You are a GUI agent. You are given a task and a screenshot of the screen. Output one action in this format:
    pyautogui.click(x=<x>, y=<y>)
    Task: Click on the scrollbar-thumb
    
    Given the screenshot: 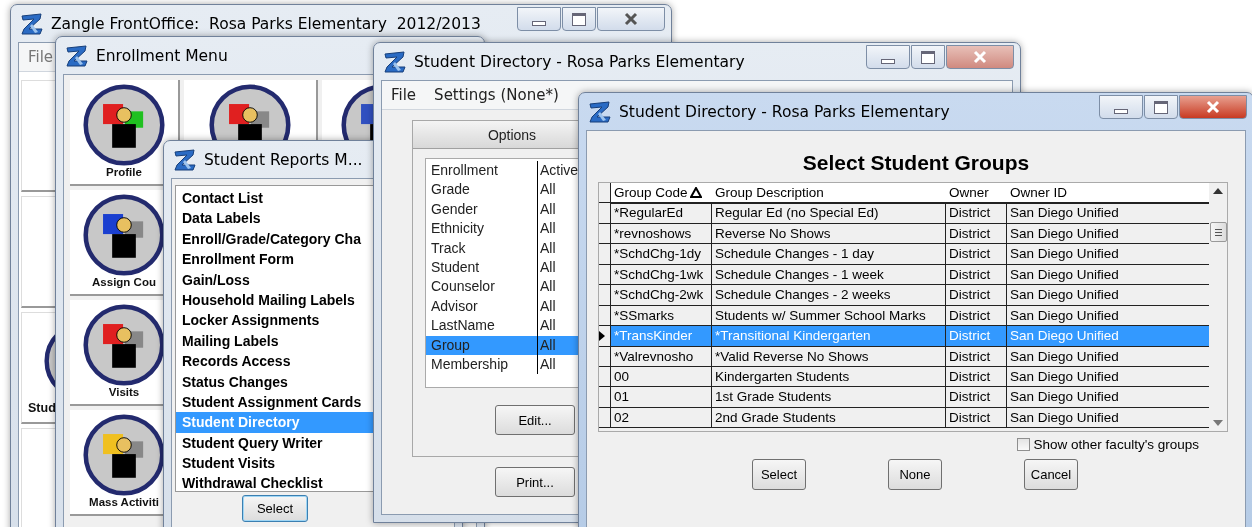 What is the action you would take?
    pyautogui.click(x=1218, y=232)
    